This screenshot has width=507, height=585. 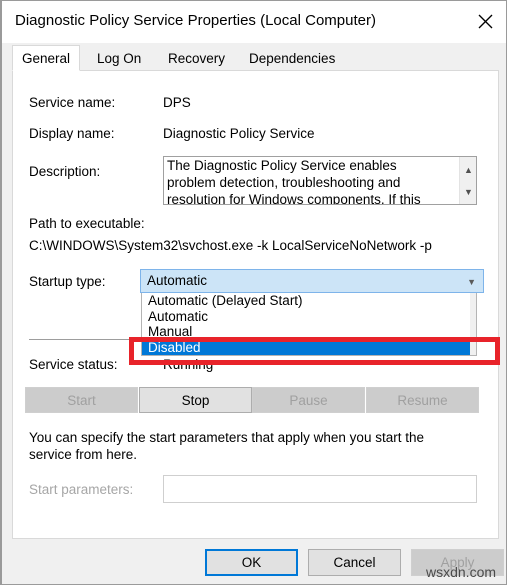 I want to click on start-parameters-input, so click(x=320, y=489).